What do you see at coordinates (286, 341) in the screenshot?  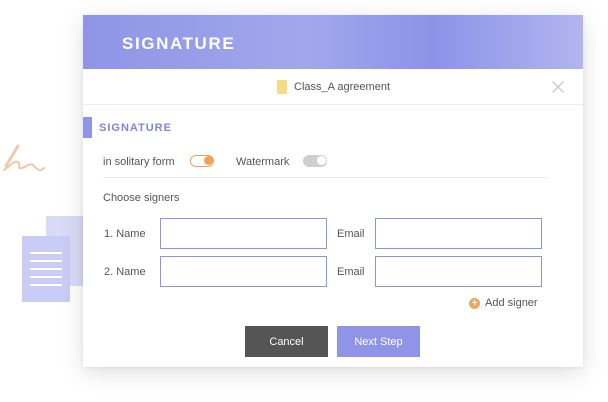 I see `cancel-button: Cancel` at bounding box center [286, 341].